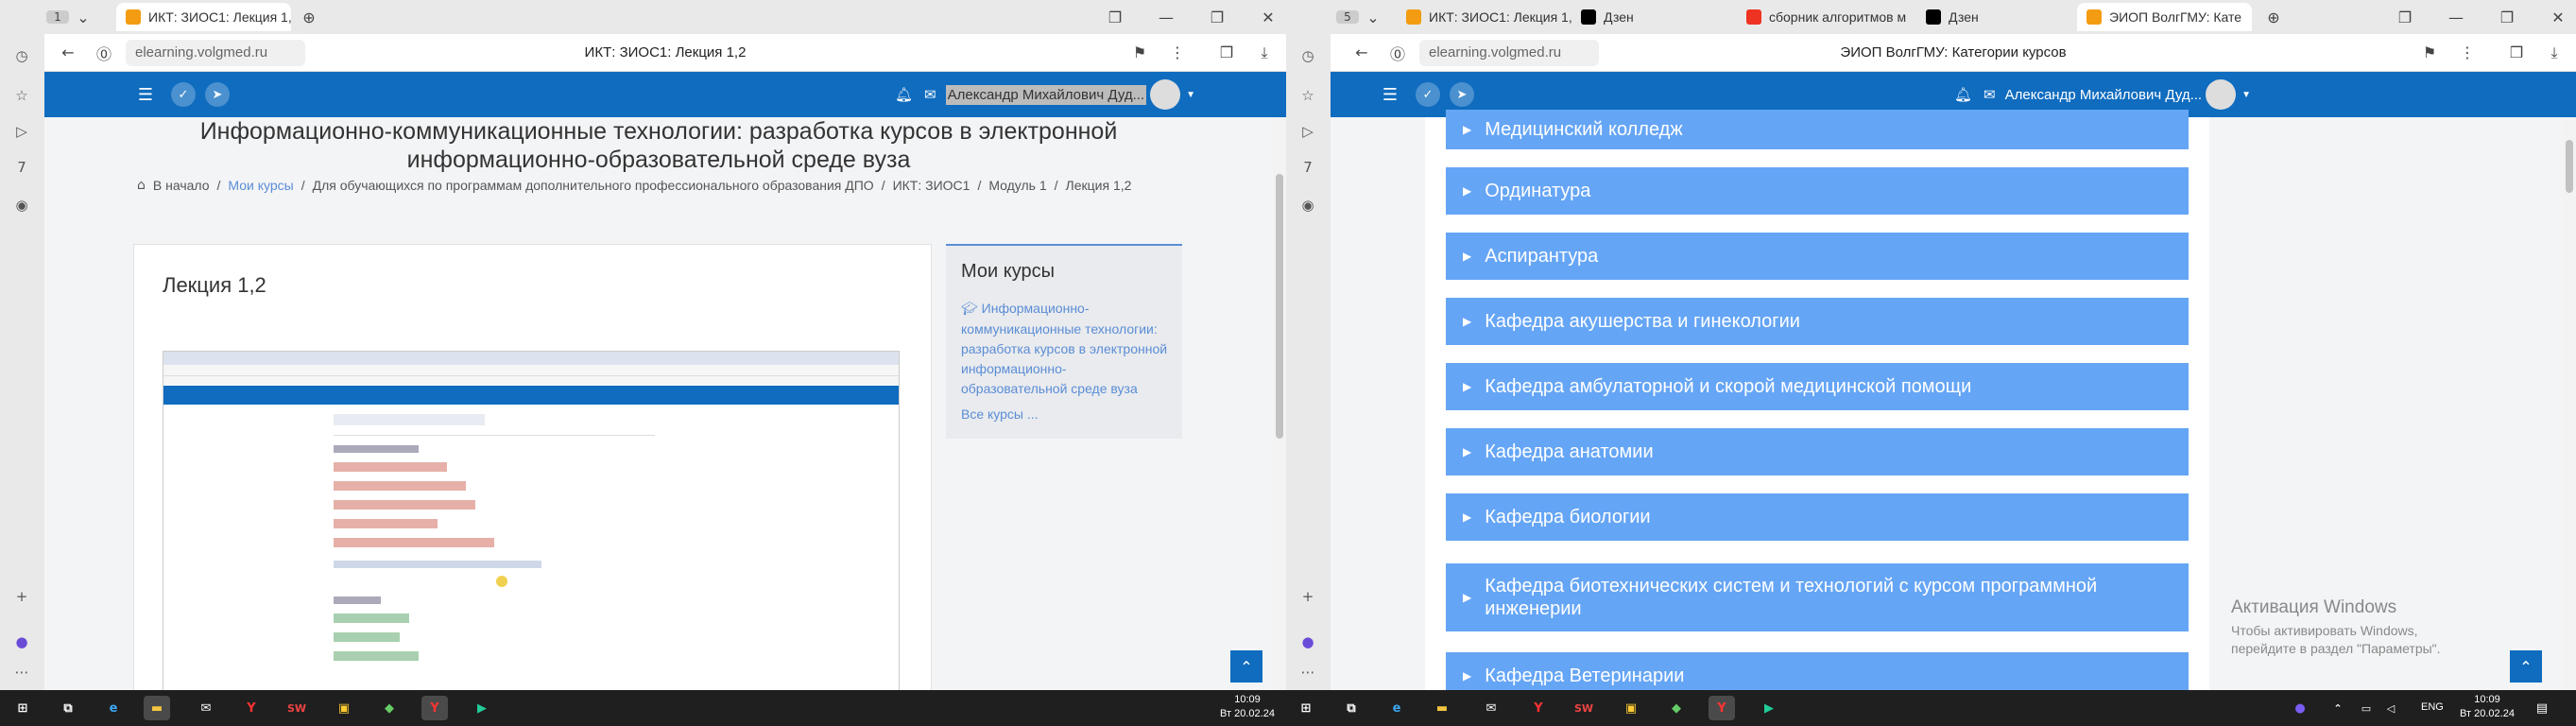 This screenshot has width=2576, height=726. Describe the element at coordinates (2338, 708) in the screenshot. I see `tray-chevron-icon: ⌃` at that location.